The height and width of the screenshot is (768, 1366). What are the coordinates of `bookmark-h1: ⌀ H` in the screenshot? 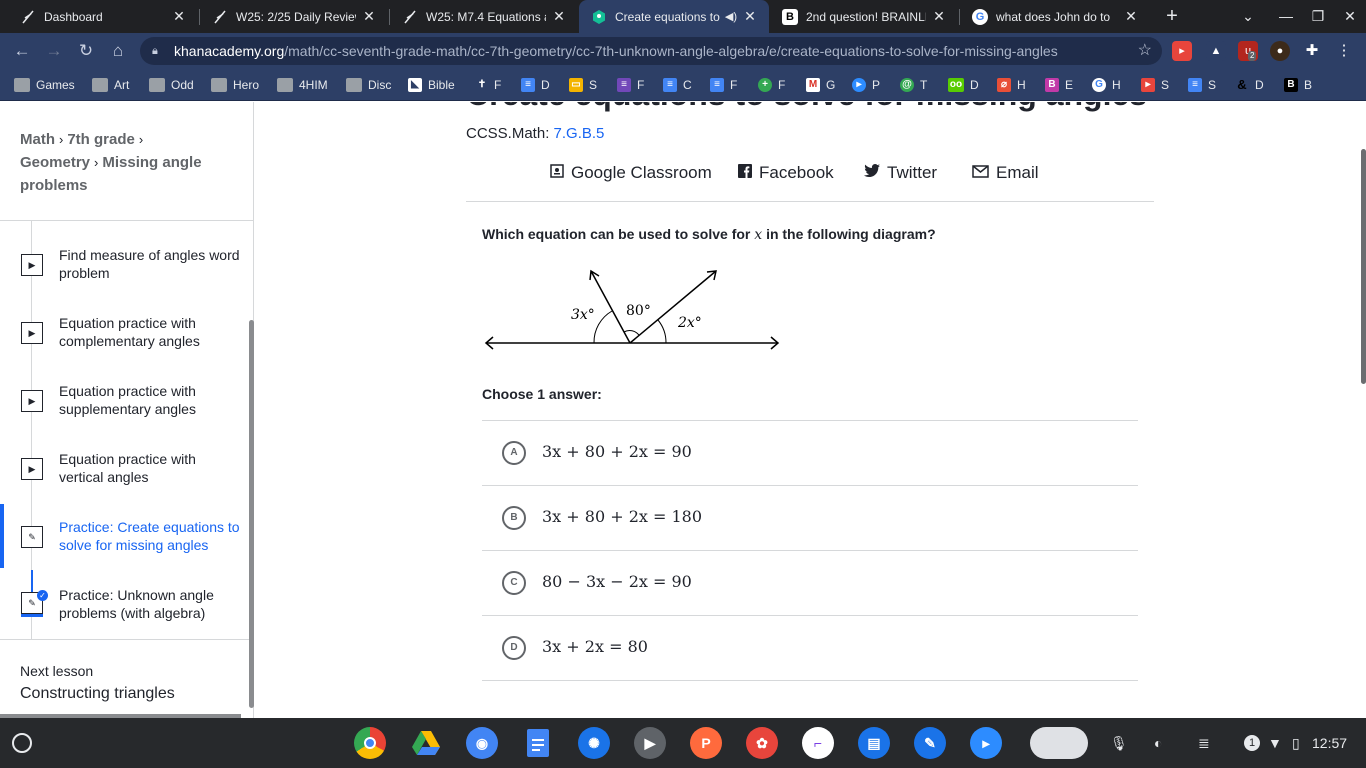 It's located at (1011, 85).